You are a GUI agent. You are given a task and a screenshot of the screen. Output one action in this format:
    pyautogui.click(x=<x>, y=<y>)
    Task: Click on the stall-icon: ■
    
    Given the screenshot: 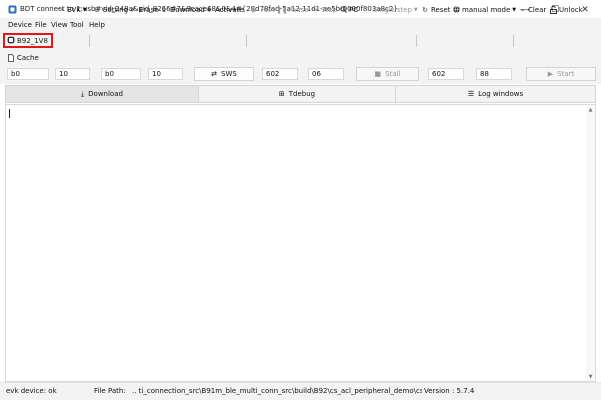 What is the action you would take?
    pyautogui.click(x=378, y=74)
    